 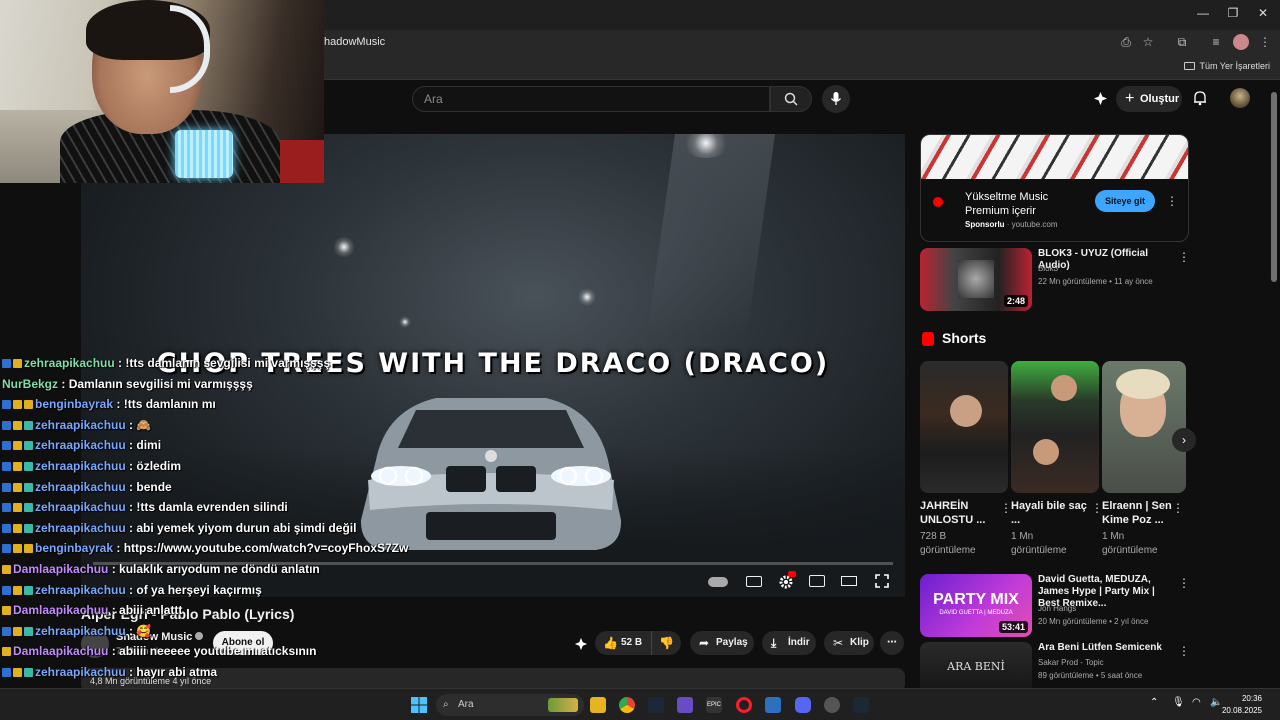 I want to click on media-control-icon: ≡, so click(x=1216, y=42).